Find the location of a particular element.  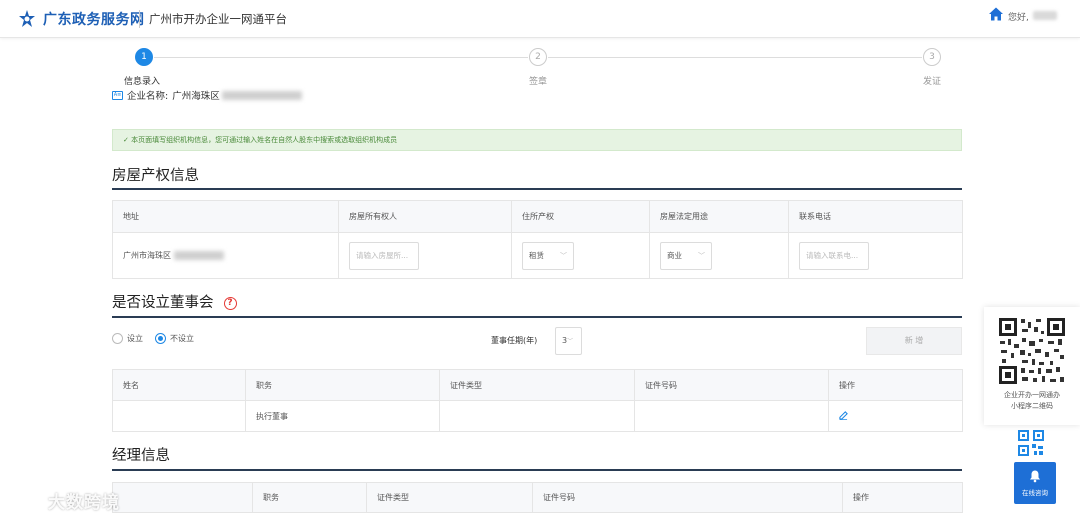

info-notice: ✓ 本页面填写组织机构信息，您可通过输入姓名在自然人股东中搜索或选取组织机构成员 is located at coordinates (537, 140).